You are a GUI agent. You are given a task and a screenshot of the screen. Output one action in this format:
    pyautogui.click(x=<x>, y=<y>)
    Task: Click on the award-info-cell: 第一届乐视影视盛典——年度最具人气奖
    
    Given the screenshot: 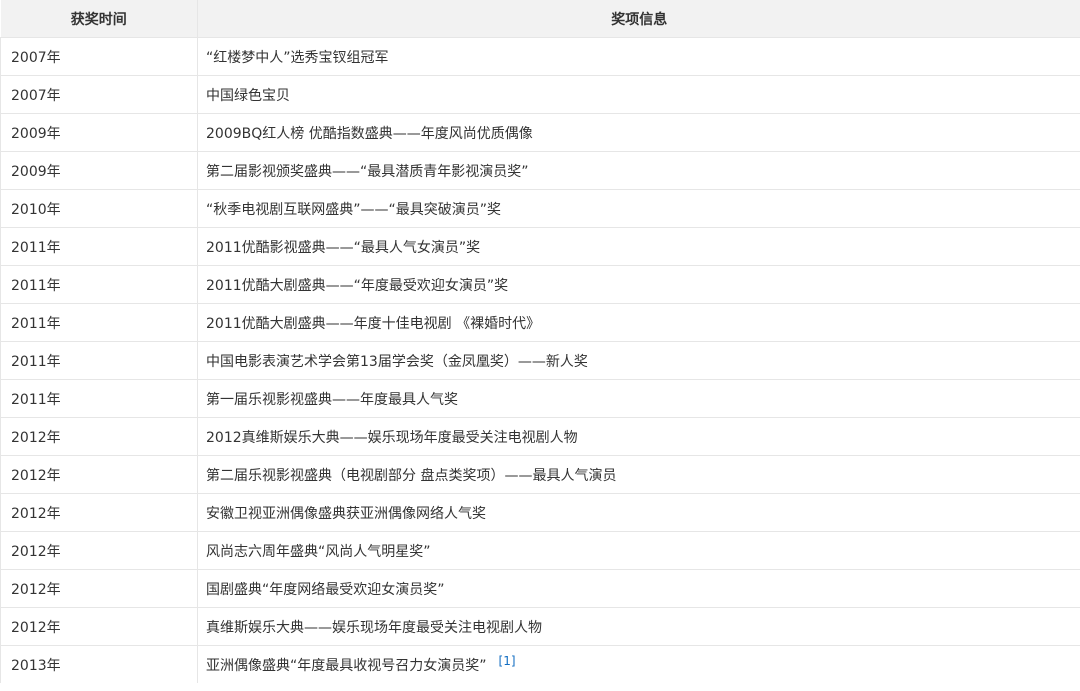 What is the action you would take?
    pyautogui.click(x=638, y=398)
    